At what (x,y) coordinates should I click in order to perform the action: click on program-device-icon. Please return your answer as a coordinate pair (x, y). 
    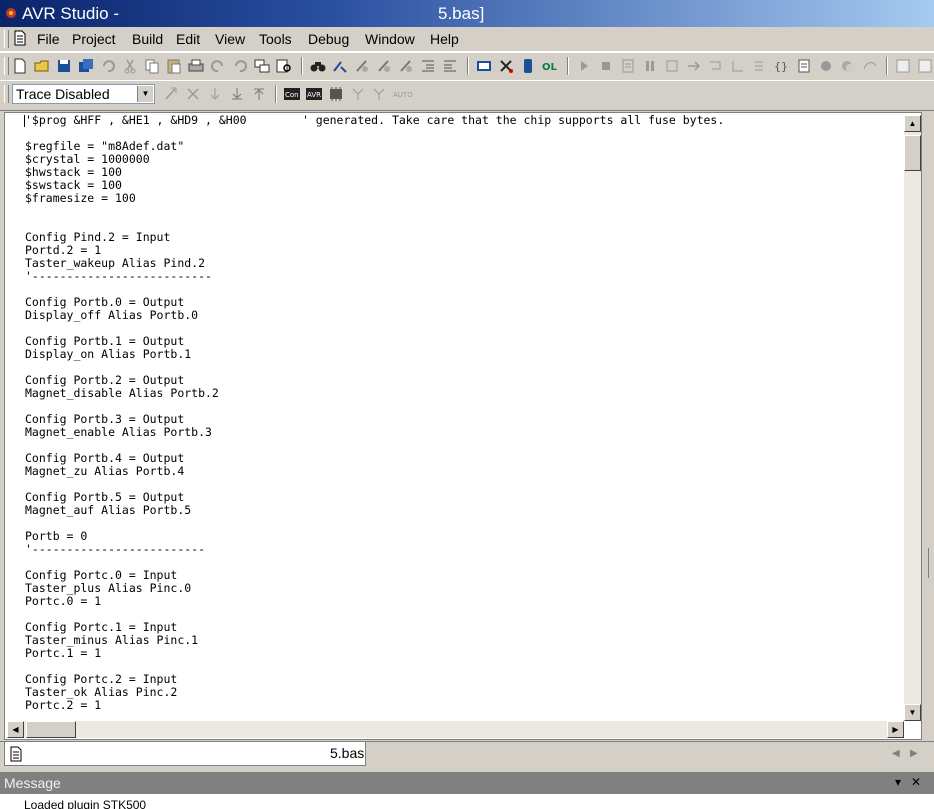
    Looking at the image, I should click on (528, 66).